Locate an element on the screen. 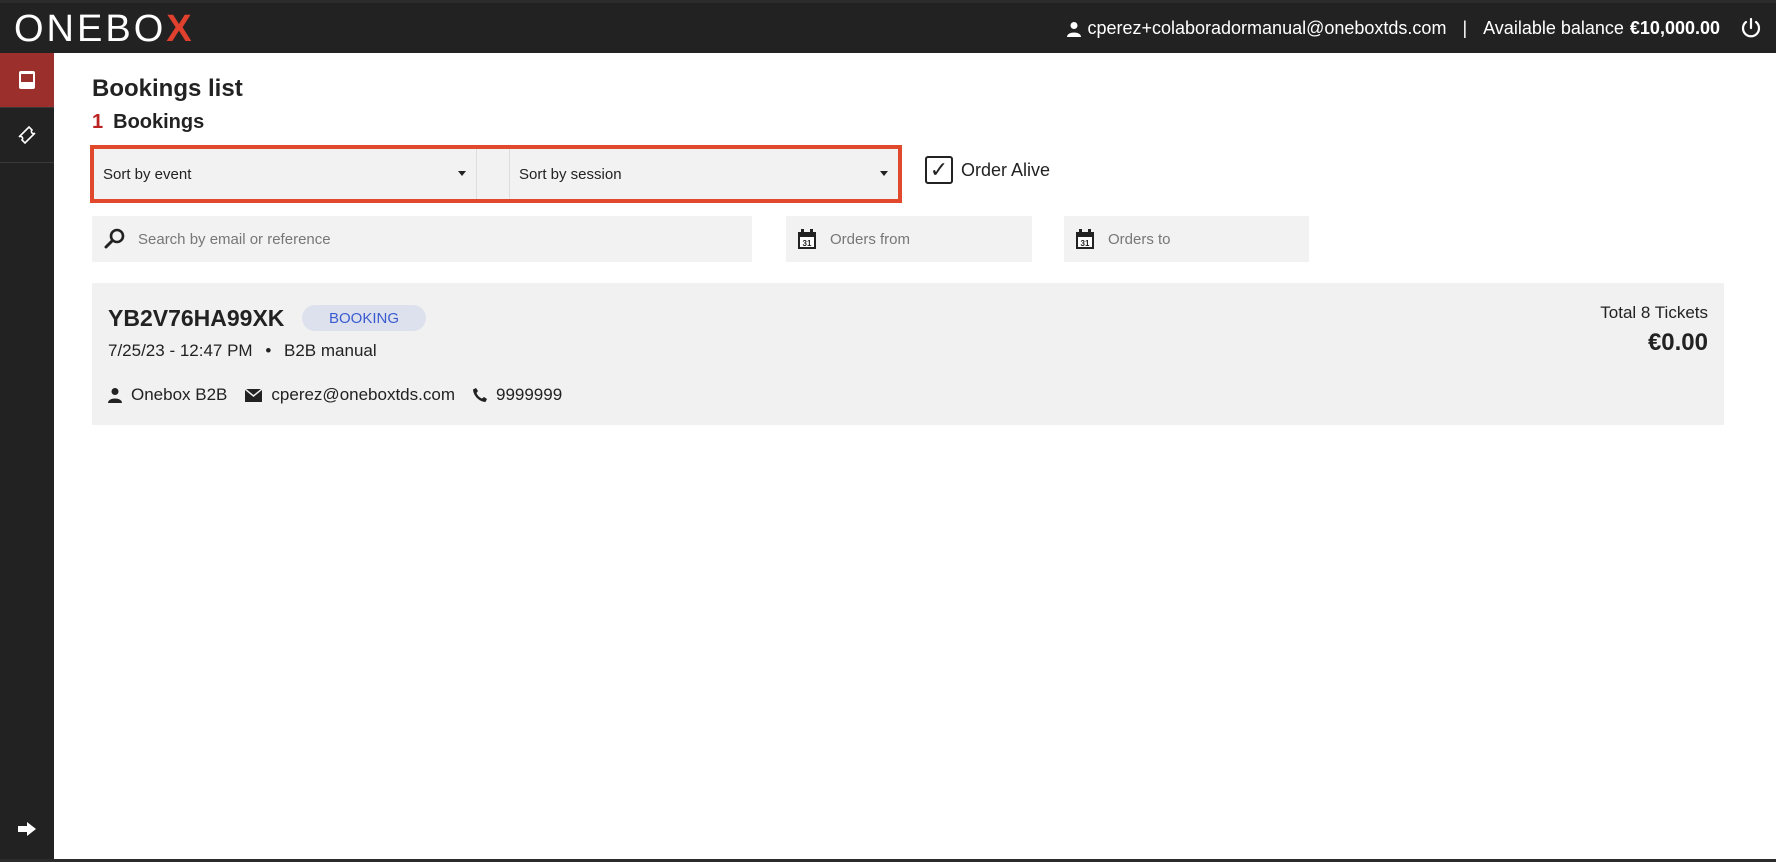 The height and width of the screenshot is (862, 1776). onebox-logo: ONEBOX is located at coordinates (104, 29).